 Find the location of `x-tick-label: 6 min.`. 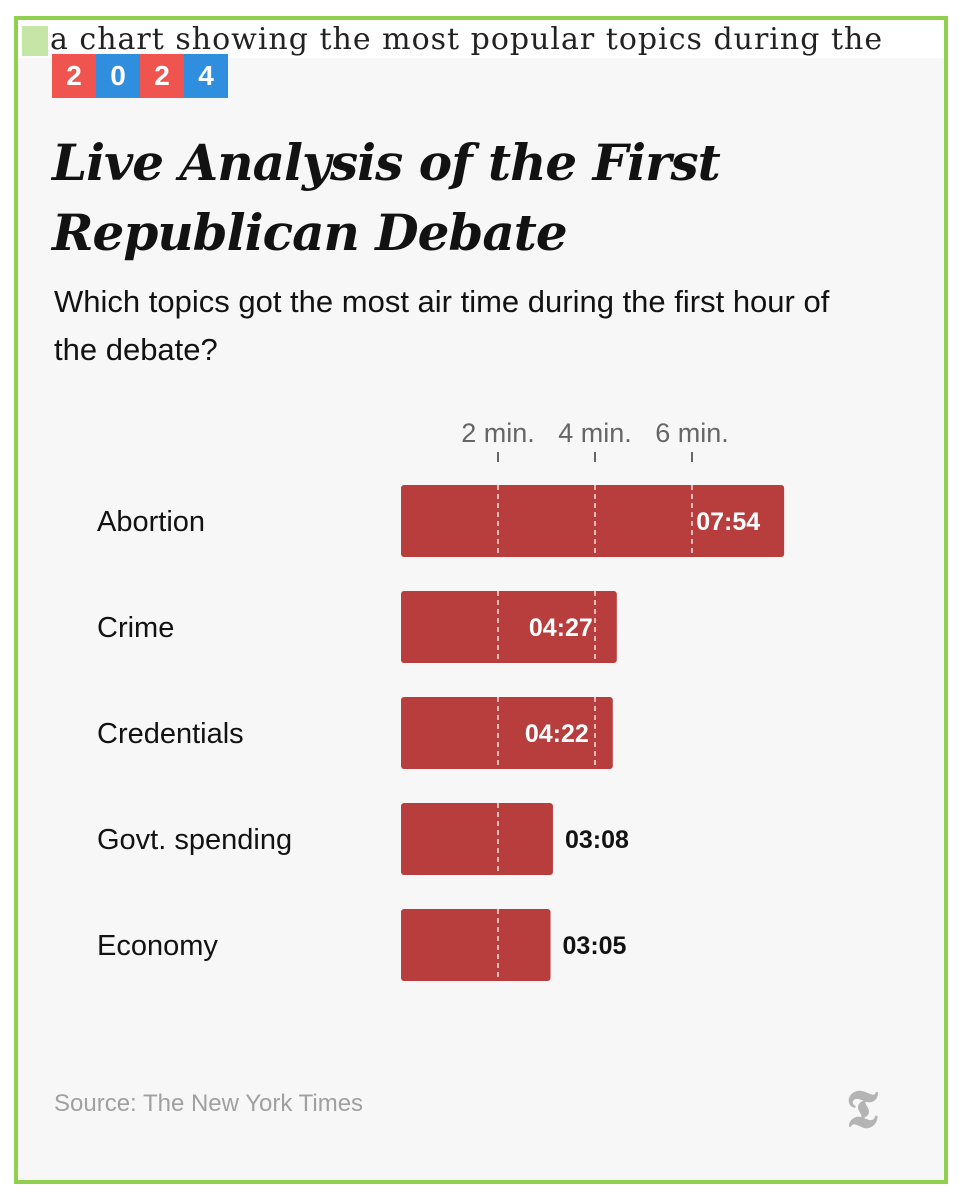

x-tick-label: 6 min. is located at coordinates (692, 433).